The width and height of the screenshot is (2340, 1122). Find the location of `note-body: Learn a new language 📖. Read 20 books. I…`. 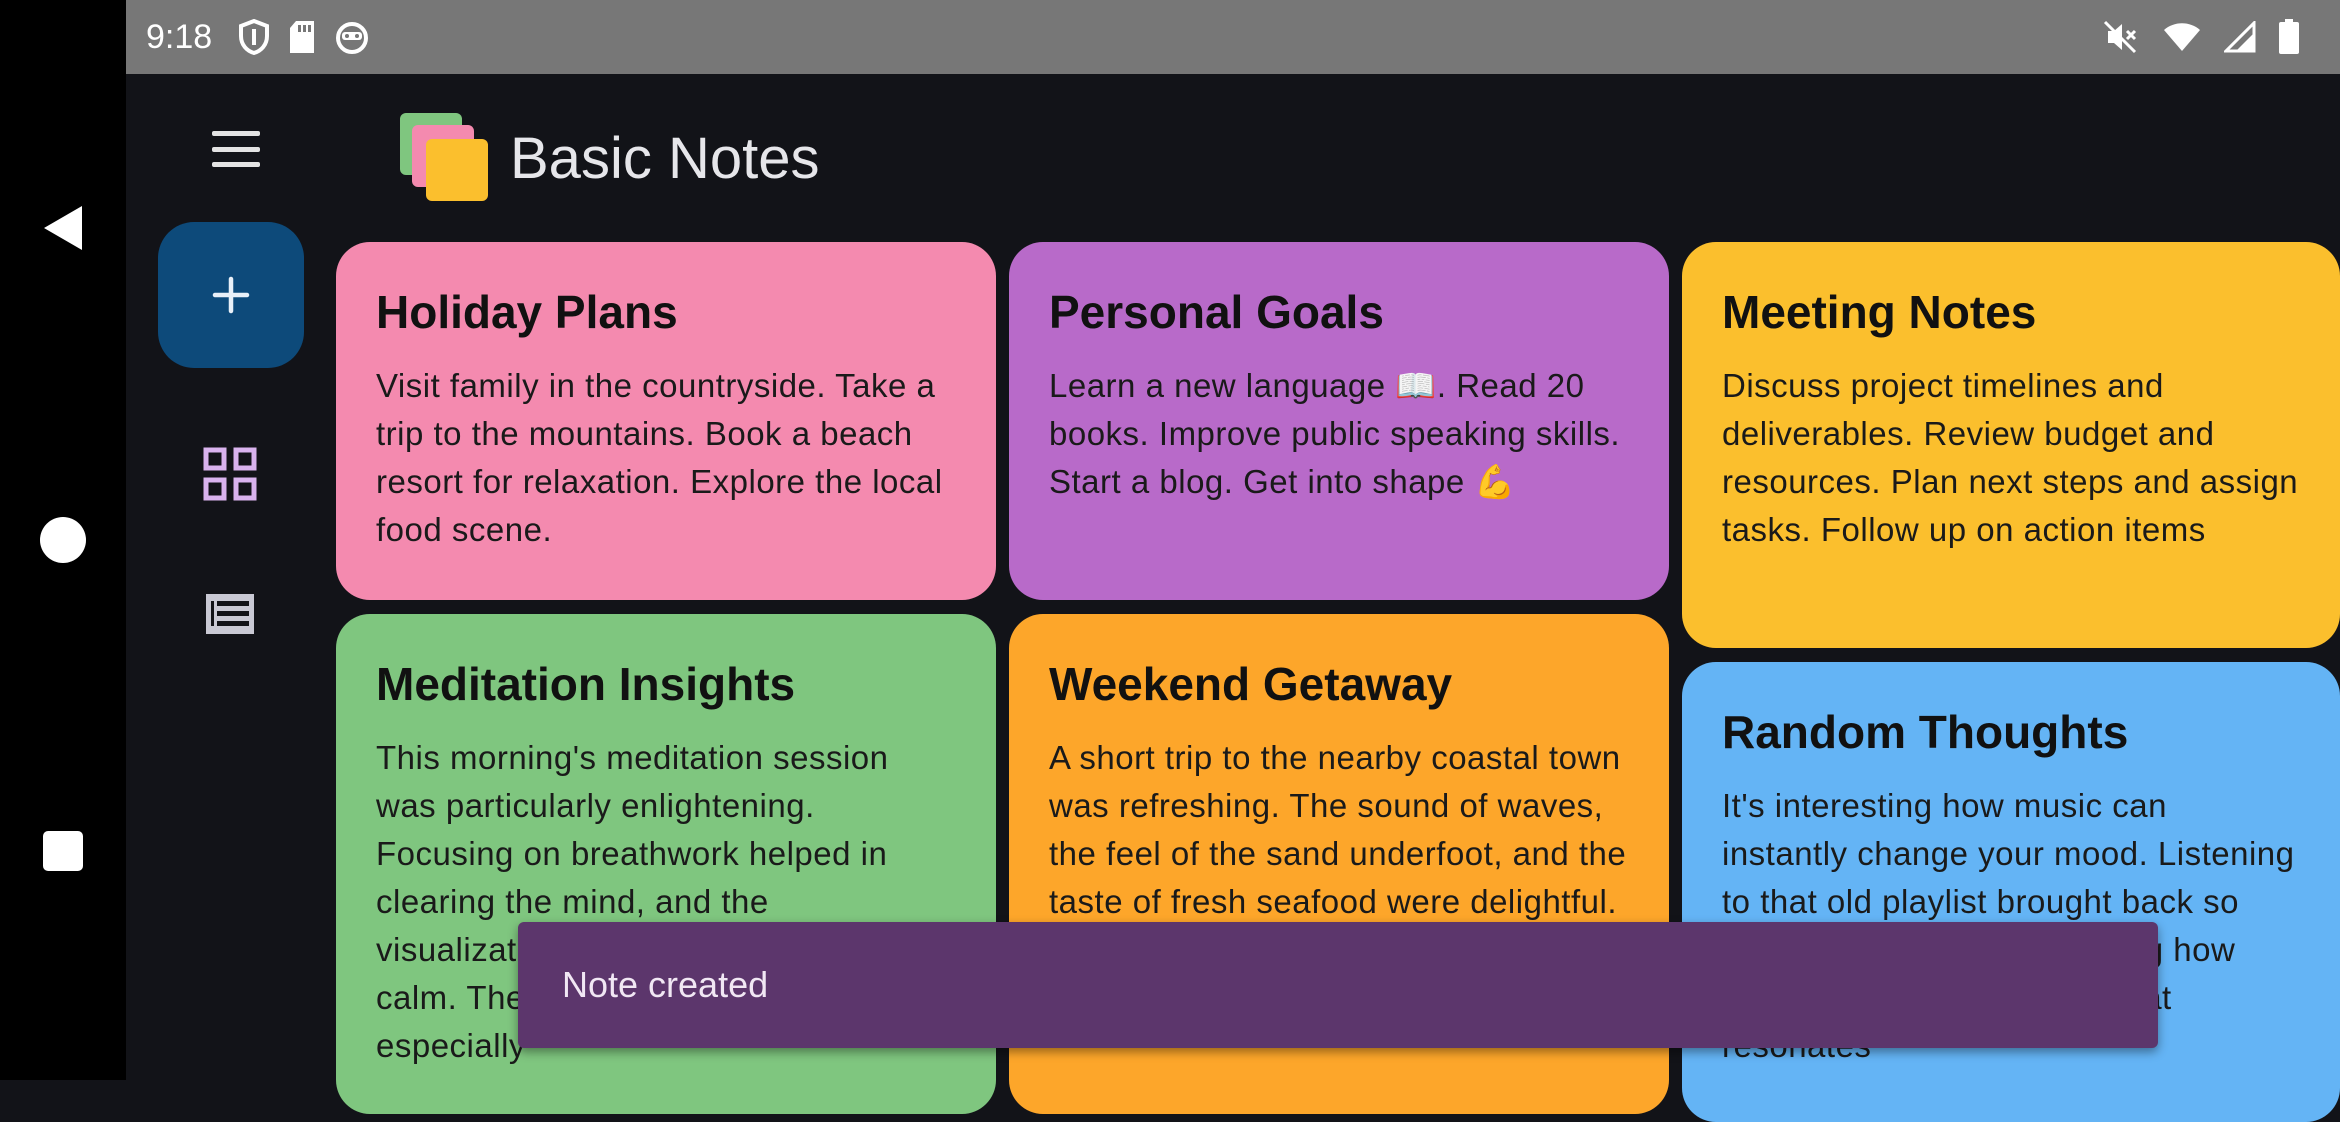

note-body: Learn a new language 📖. Read 20 books. I… is located at coordinates (1335, 433).